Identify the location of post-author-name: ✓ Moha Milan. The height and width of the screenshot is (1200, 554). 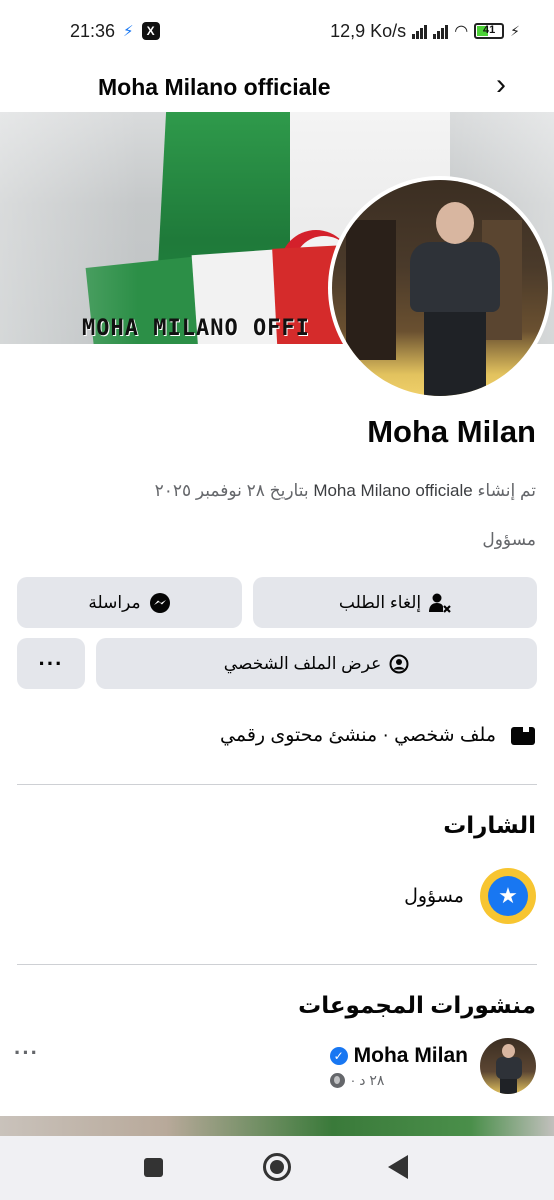
(398, 1055).